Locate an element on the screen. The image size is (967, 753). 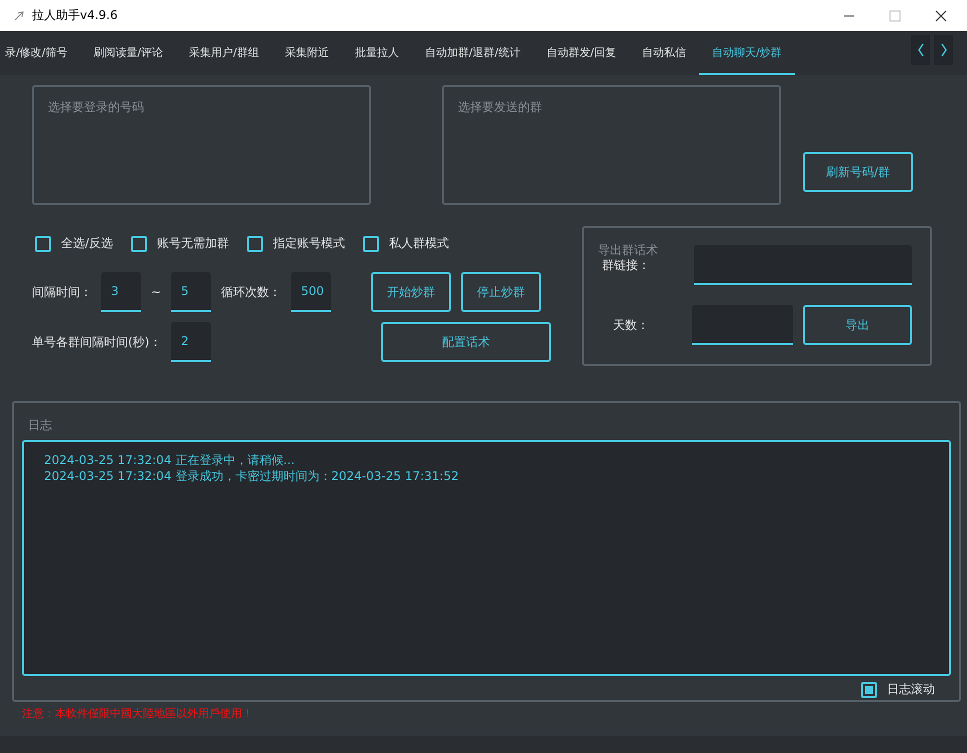
group-link-label: 群链接： is located at coordinates (626, 265).